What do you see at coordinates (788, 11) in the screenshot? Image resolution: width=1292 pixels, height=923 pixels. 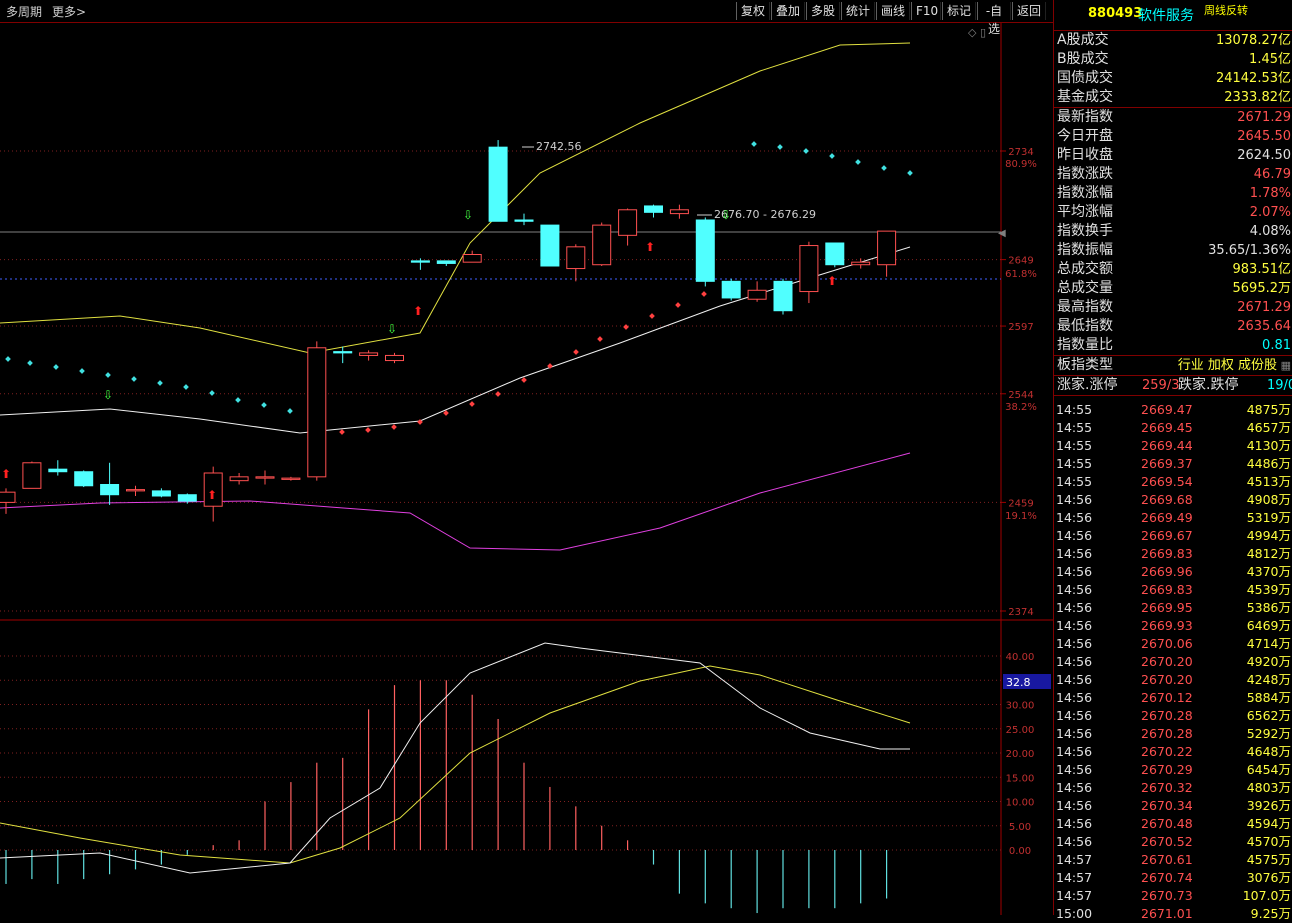 I see `toolbar-button-1: 叠加` at bounding box center [788, 11].